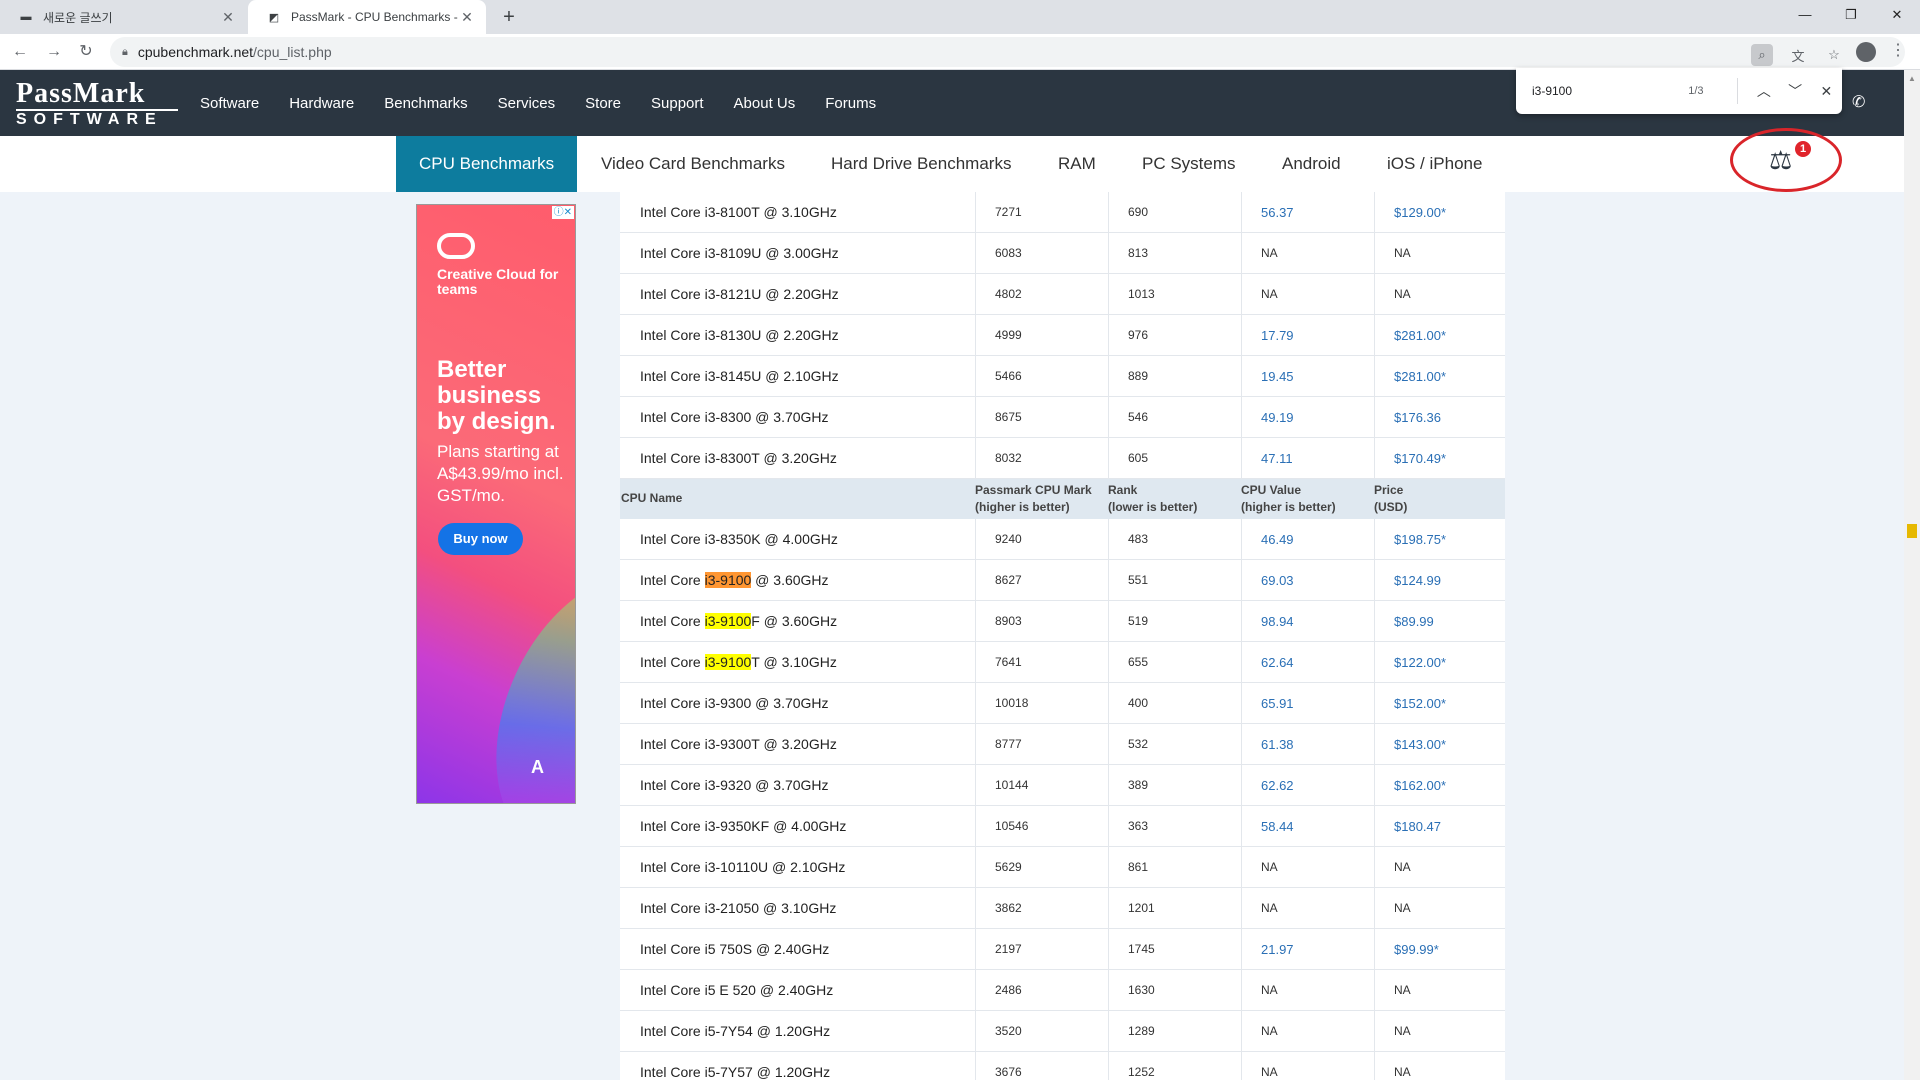 The image size is (1920, 1080). I want to click on adchoices-icon: ⓘ✕, so click(562, 212).